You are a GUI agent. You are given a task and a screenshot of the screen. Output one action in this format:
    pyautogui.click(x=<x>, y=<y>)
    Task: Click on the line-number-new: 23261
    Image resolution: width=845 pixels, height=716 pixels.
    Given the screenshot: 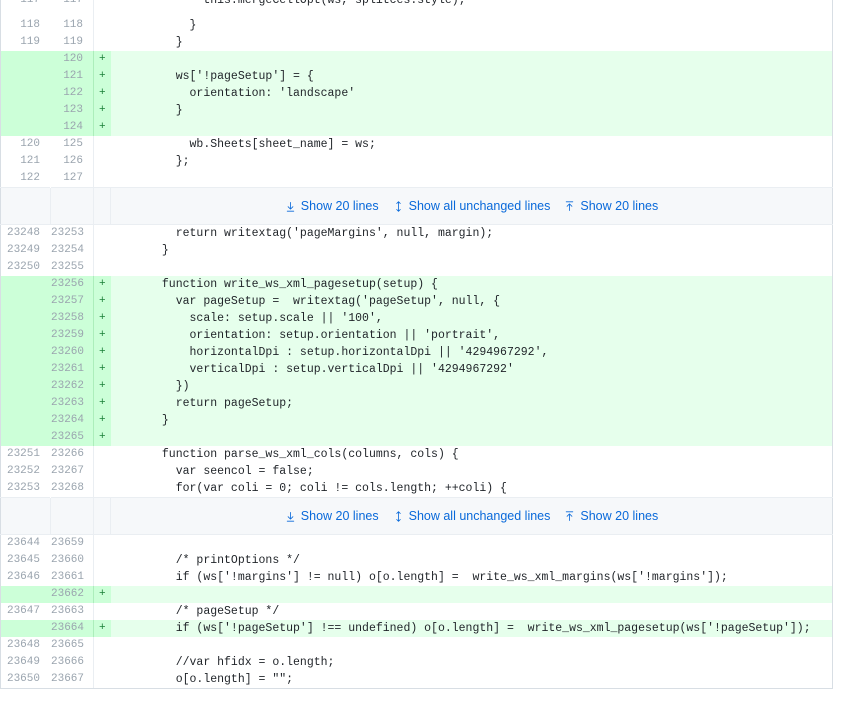 What is the action you would take?
    pyautogui.click(x=72, y=369)
    